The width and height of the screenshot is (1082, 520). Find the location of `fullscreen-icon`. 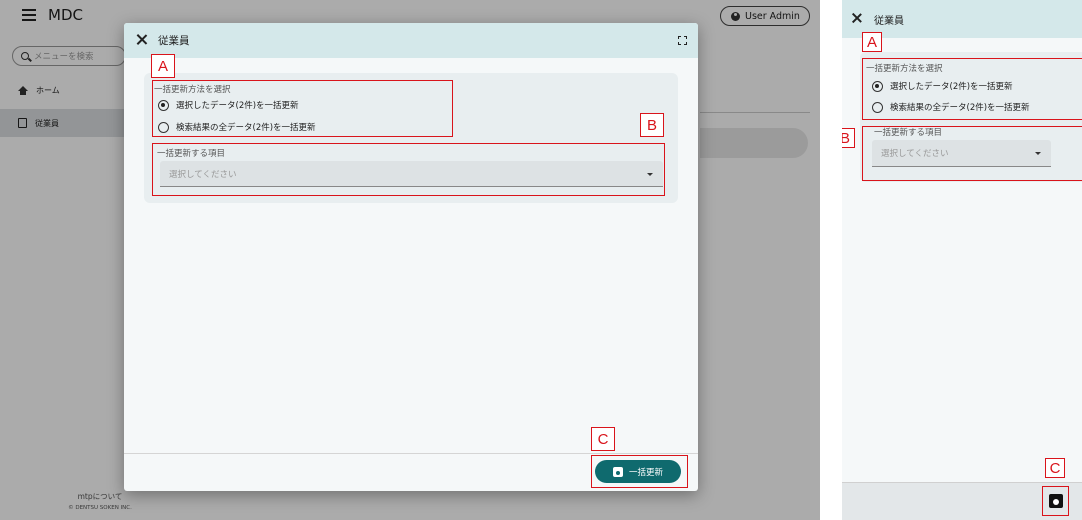

fullscreen-icon is located at coordinates (682, 40).